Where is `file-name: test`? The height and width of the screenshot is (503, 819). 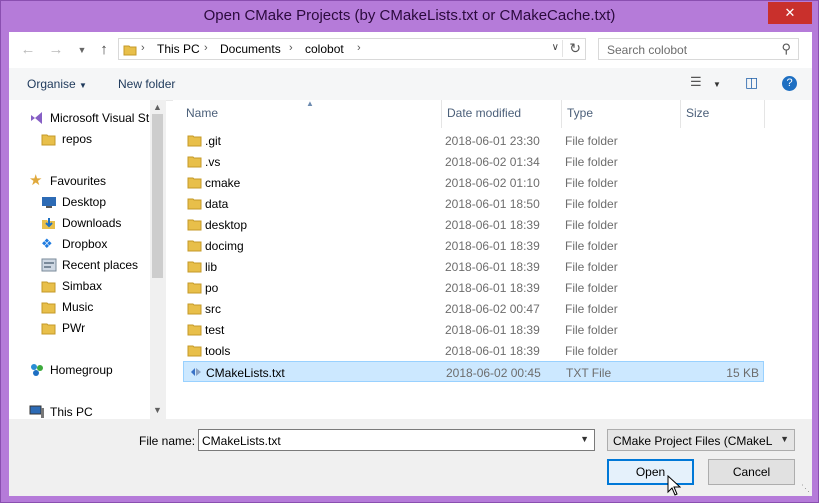
file-name: test is located at coordinates (215, 330).